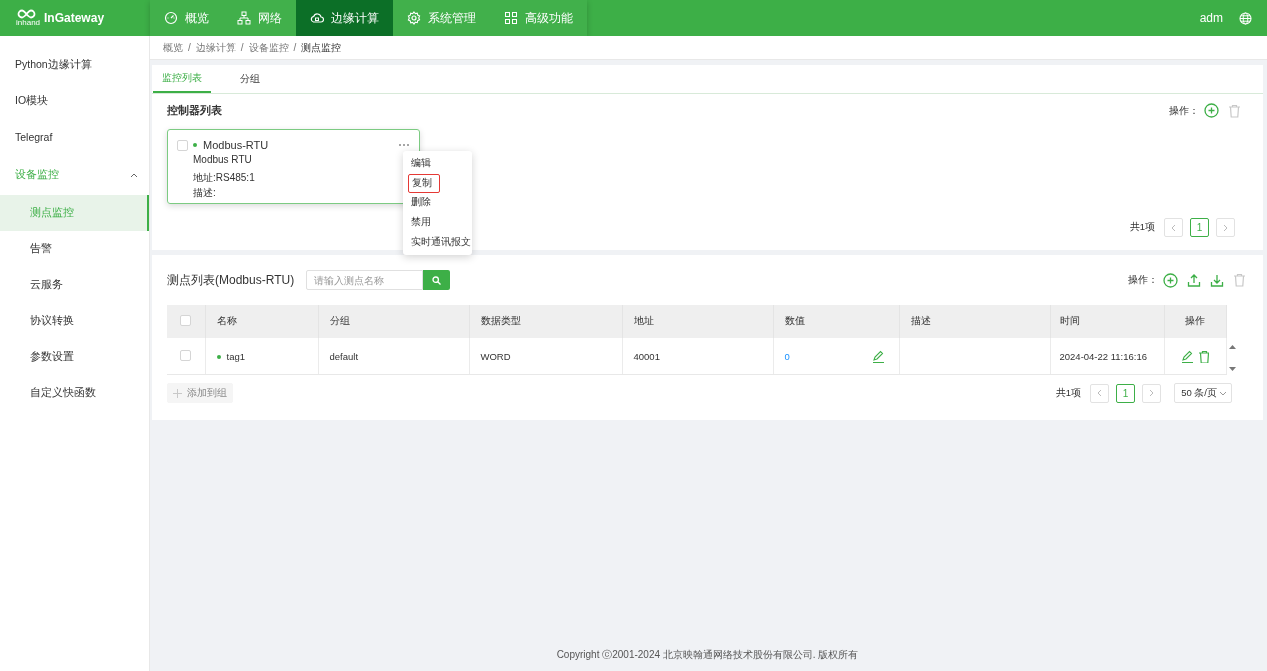  Describe the element at coordinates (1195, 322) in the screenshot. I see `column-header: 操作` at that location.